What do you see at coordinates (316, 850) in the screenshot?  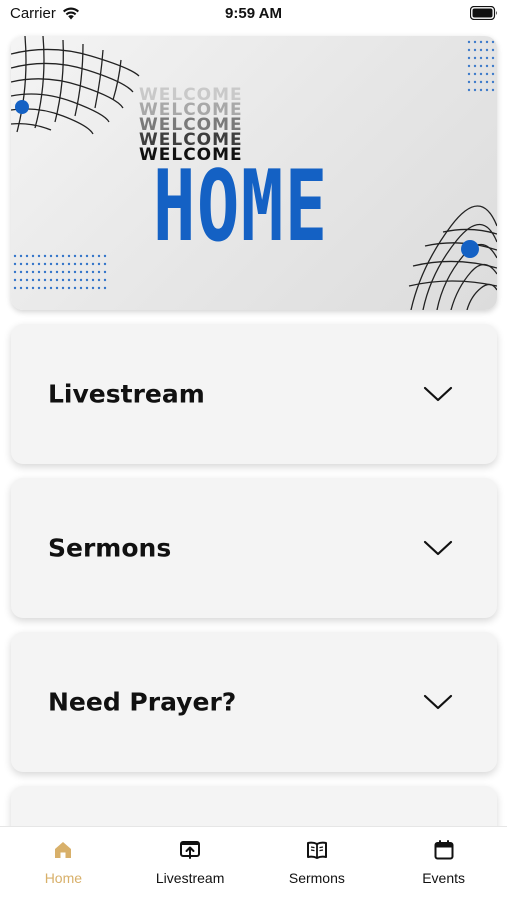 I see `book-icon` at bounding box center [316, 850].